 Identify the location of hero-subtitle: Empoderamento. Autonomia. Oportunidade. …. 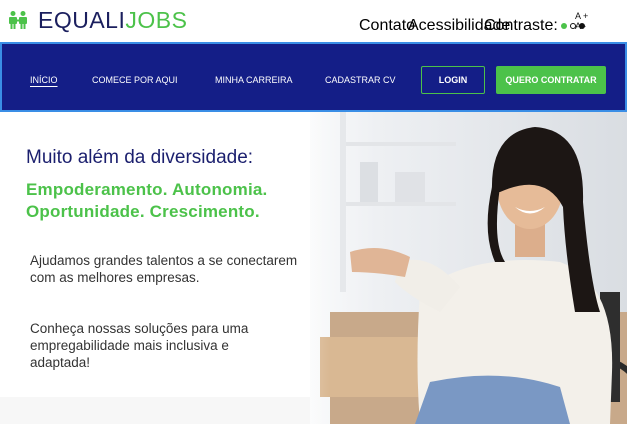
(146, 201).